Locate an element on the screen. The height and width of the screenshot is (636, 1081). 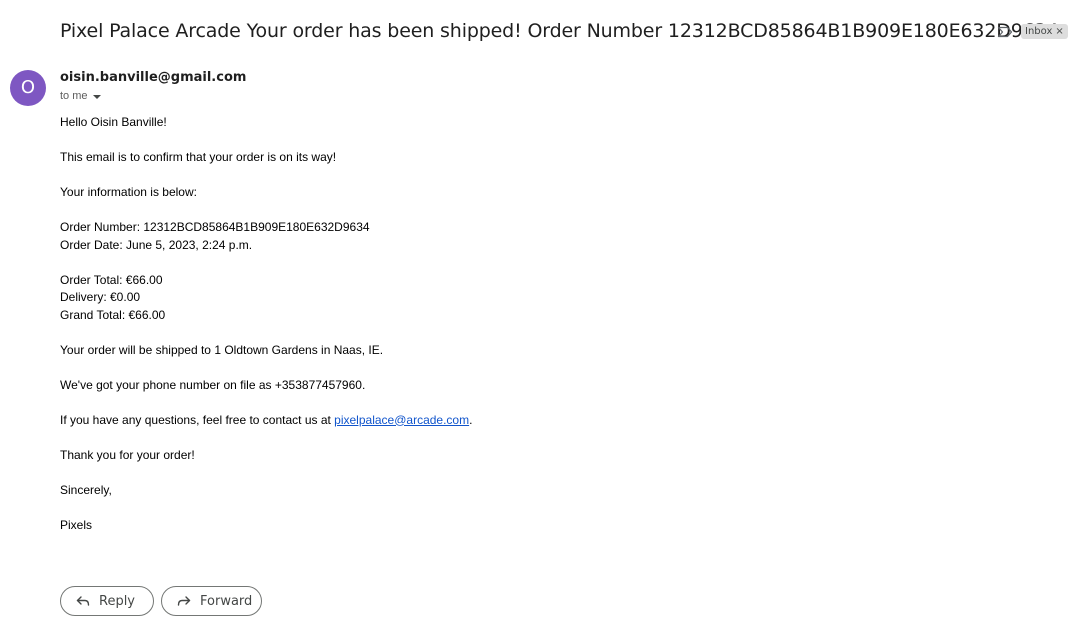
reply-arrow-icon is located at coordinates (83, 601).